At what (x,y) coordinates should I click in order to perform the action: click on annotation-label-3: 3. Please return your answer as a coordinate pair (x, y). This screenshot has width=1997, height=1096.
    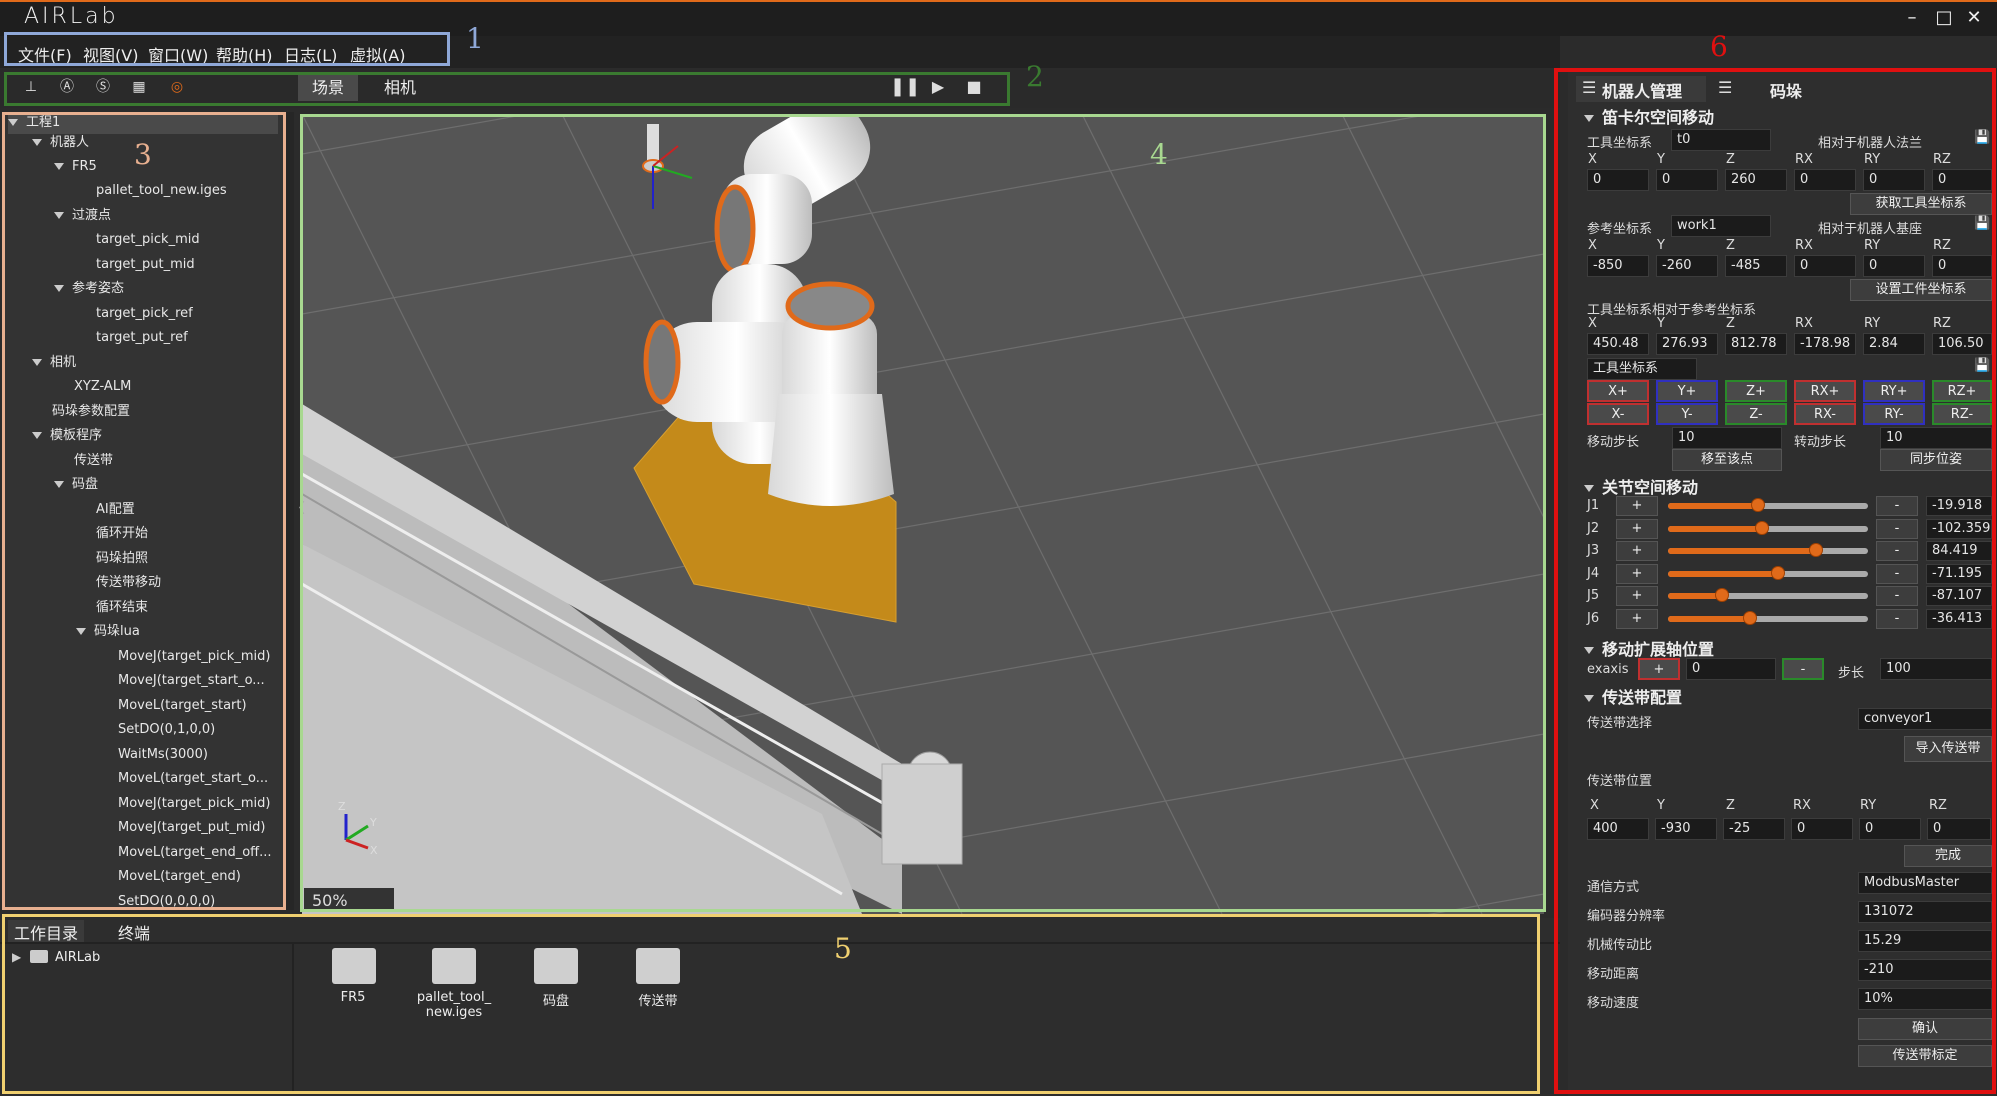
    Looking at the image, I should click on (143, 154).